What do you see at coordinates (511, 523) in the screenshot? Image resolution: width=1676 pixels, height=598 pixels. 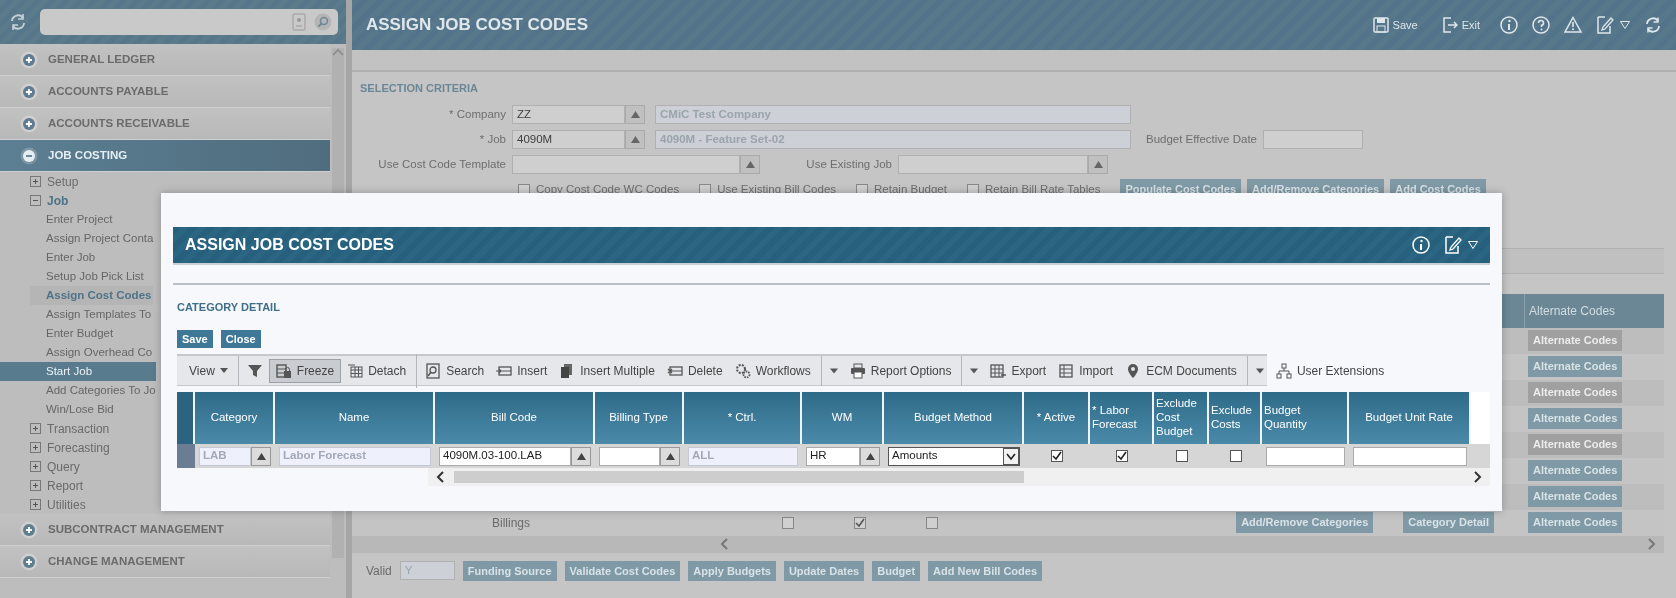 I see `table-cell-text: Billings` at bounding box center [511, 523].